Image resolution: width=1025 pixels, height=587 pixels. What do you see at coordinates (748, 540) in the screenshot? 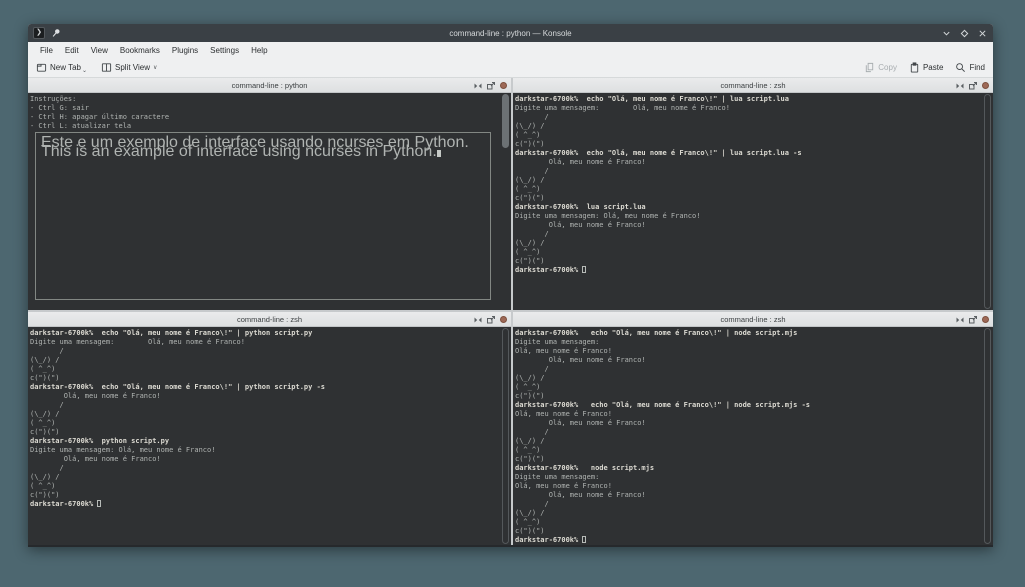
I see `terminal-line: darkstar-6700k%` at bounding box center [748, 540].